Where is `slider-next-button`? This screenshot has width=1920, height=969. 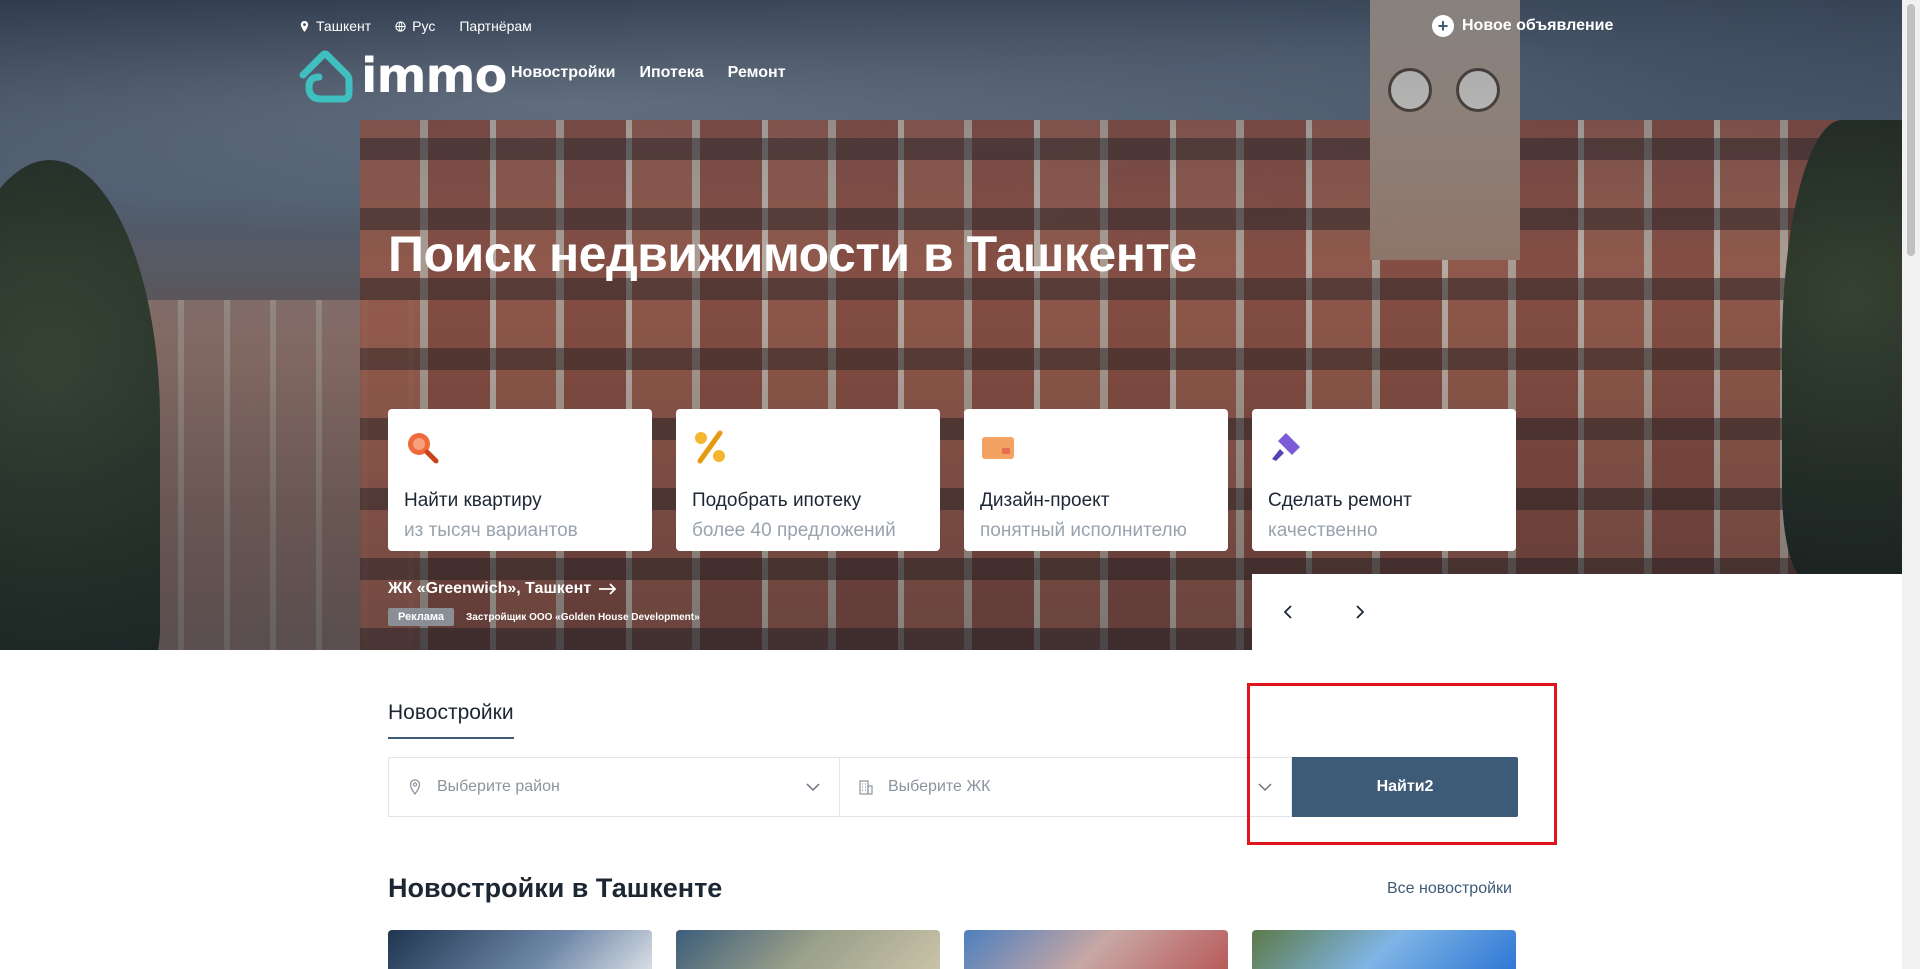 slider-next-button is located at coordinates (1360, 612).